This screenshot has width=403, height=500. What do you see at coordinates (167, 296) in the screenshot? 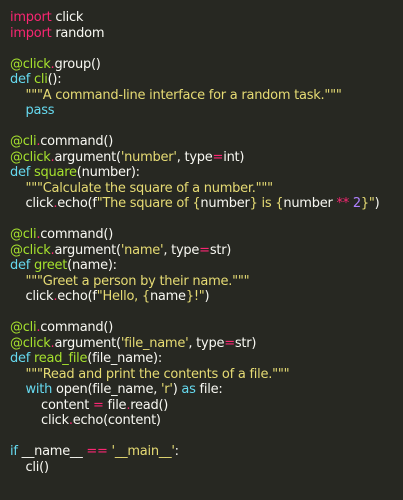
I see `code-token: name` at bounding box center [167, 296].